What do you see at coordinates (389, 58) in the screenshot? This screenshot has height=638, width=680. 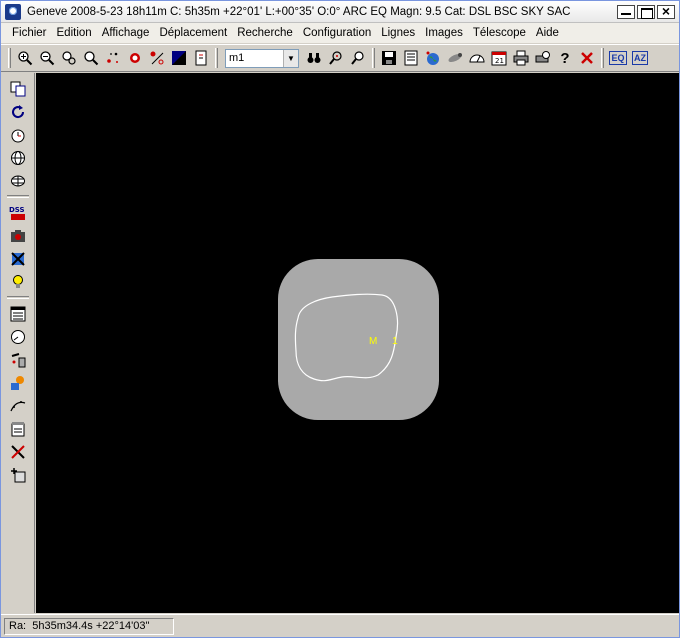 I see `save-icon` at bounding box center [389, 58].